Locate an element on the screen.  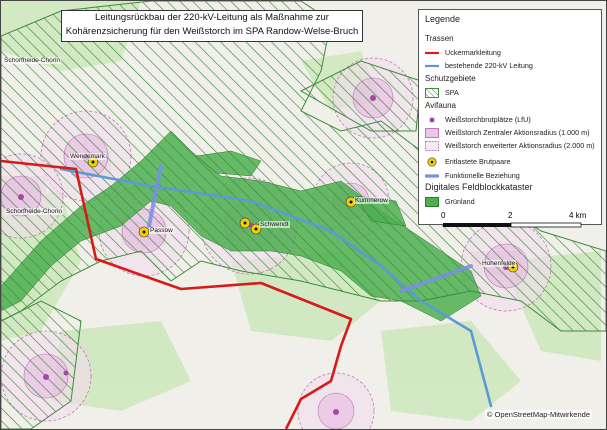
legend-item-bestehende: bestehende 220-kV Leitung is located at coordinates (479, 65).